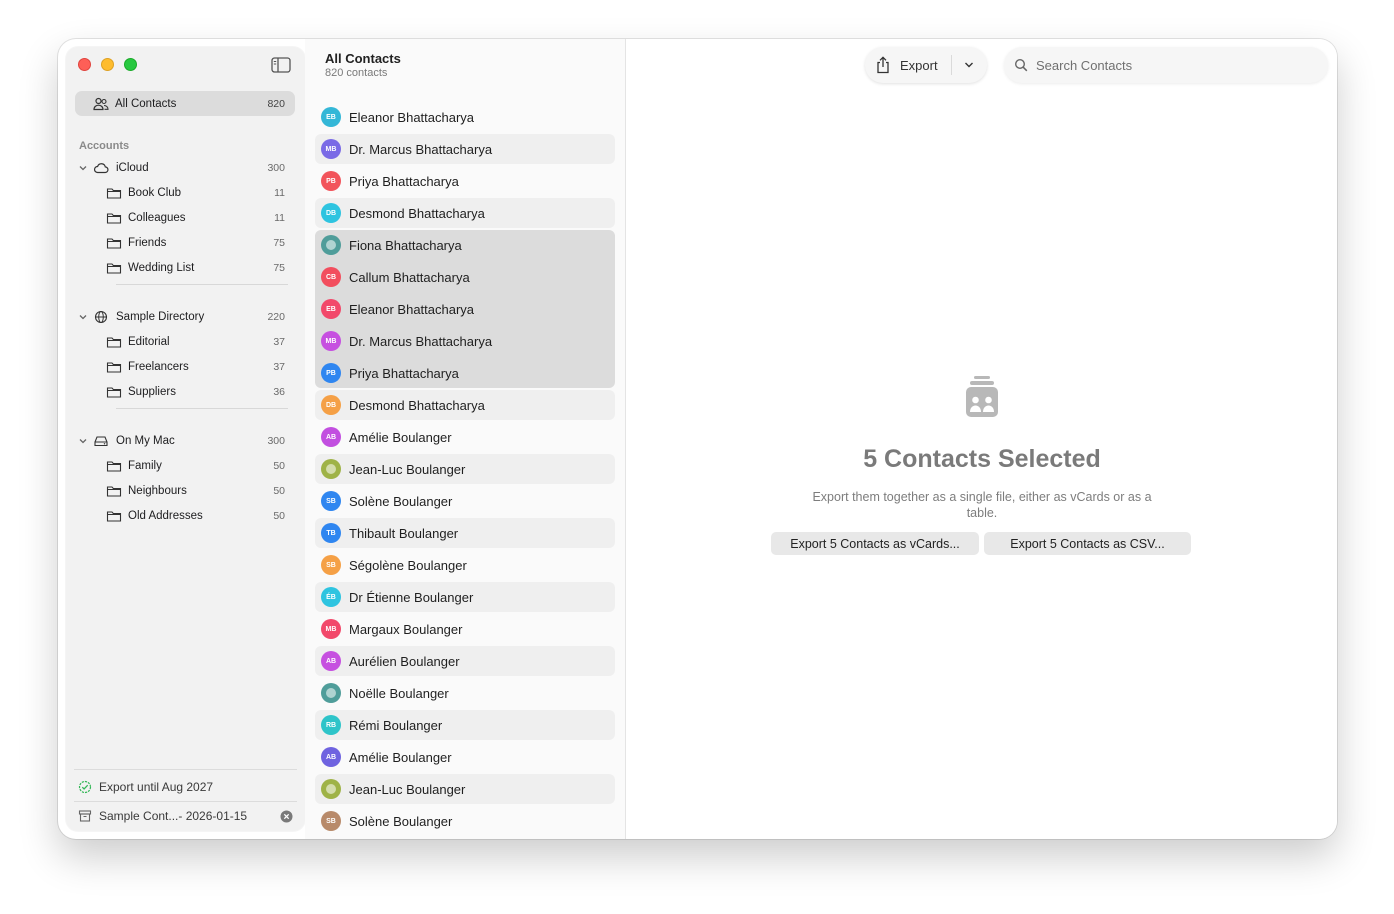  Describe the element at coordinates (331, 373) in the screenshot. I see `contact-avatar: PB` at that location.